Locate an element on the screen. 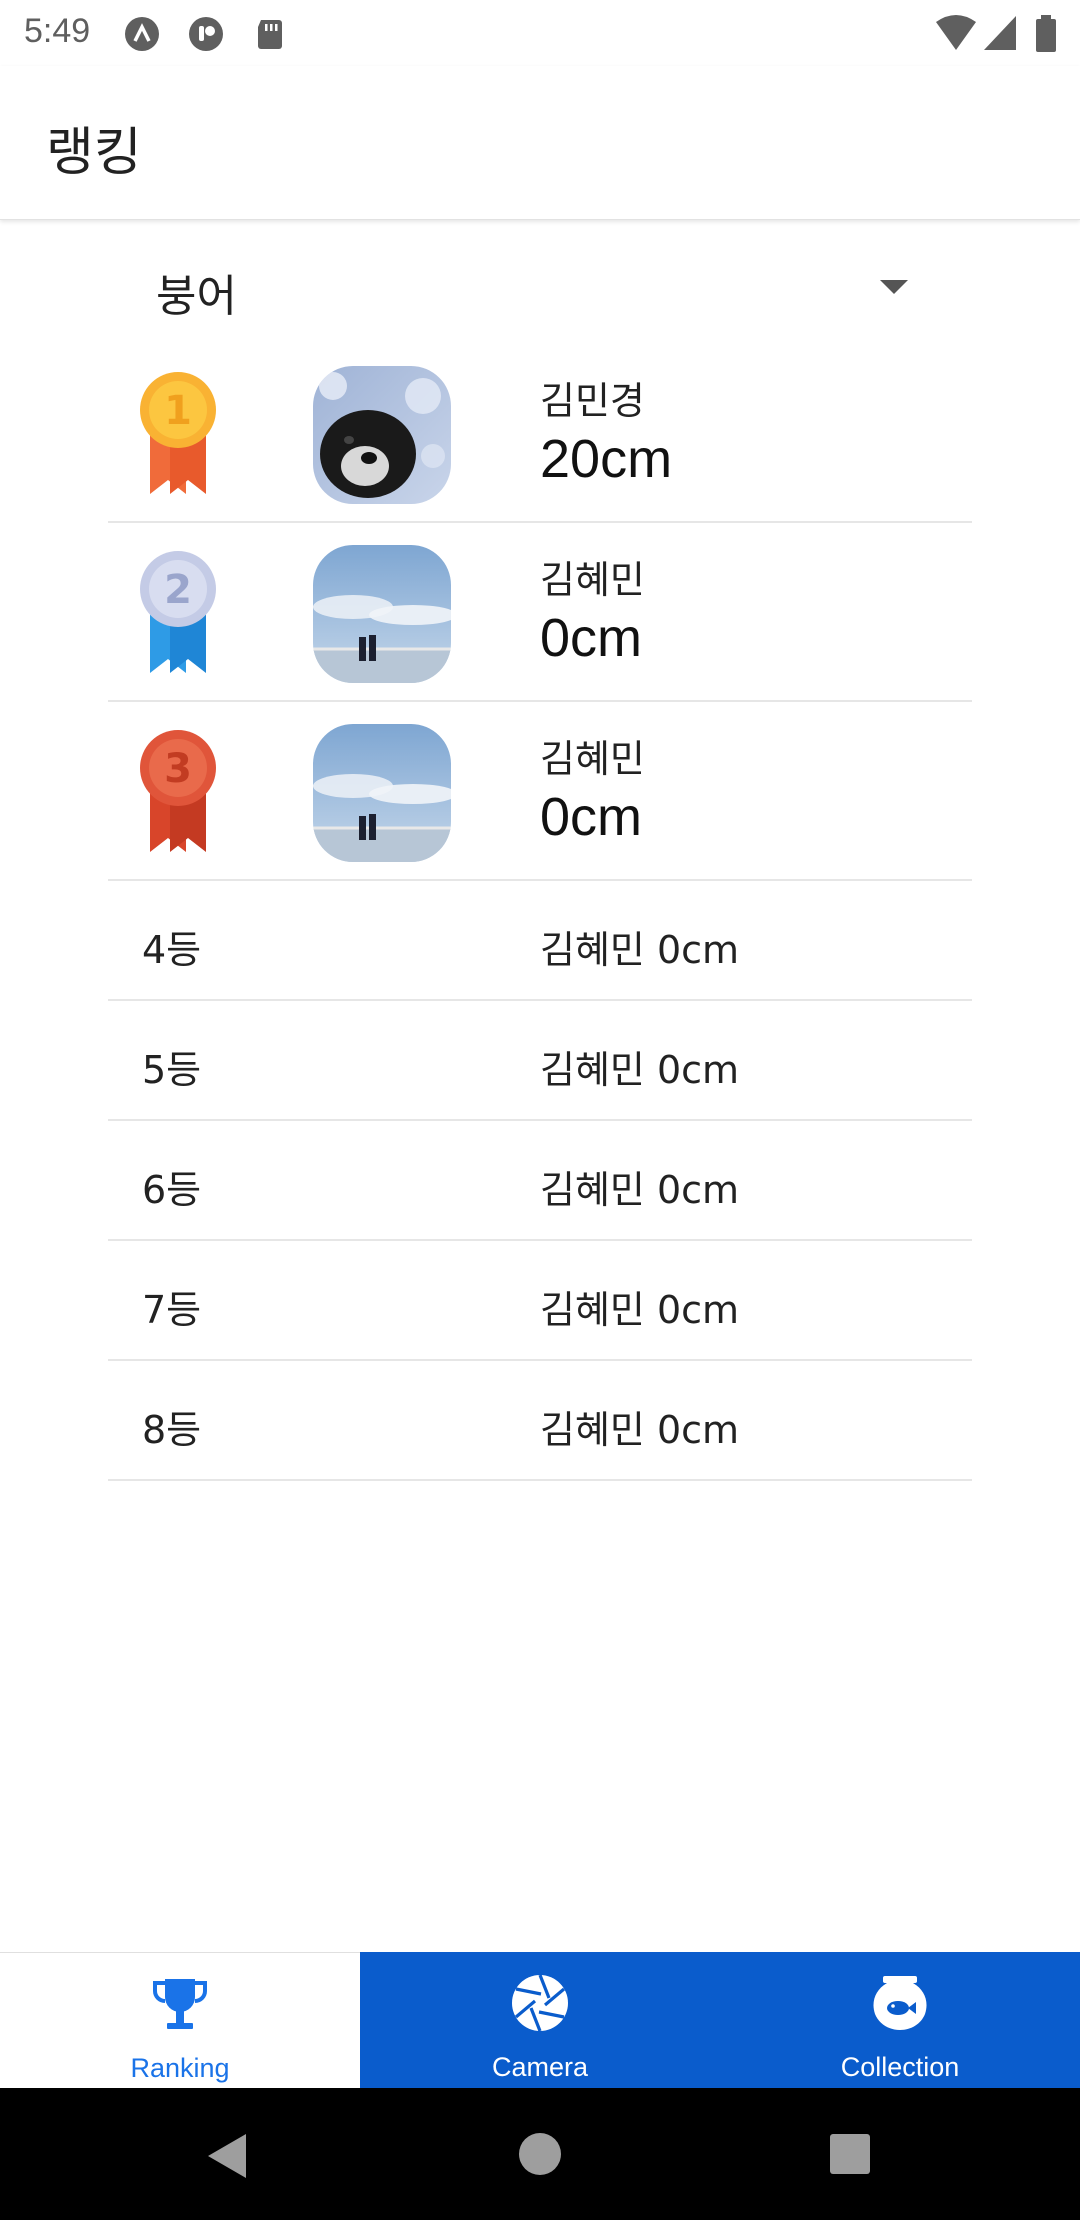 The height and width of the screenshot is (2220, 1080). rank-2-length: 0cm is located at coordinates (591, 638).